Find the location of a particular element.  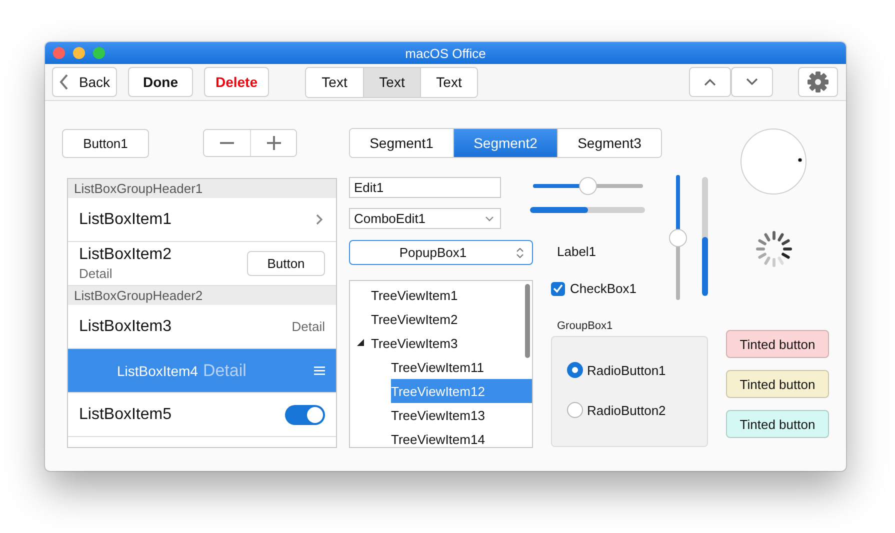

popup-button: PopupBox1 is located at coordinates (441, 252).